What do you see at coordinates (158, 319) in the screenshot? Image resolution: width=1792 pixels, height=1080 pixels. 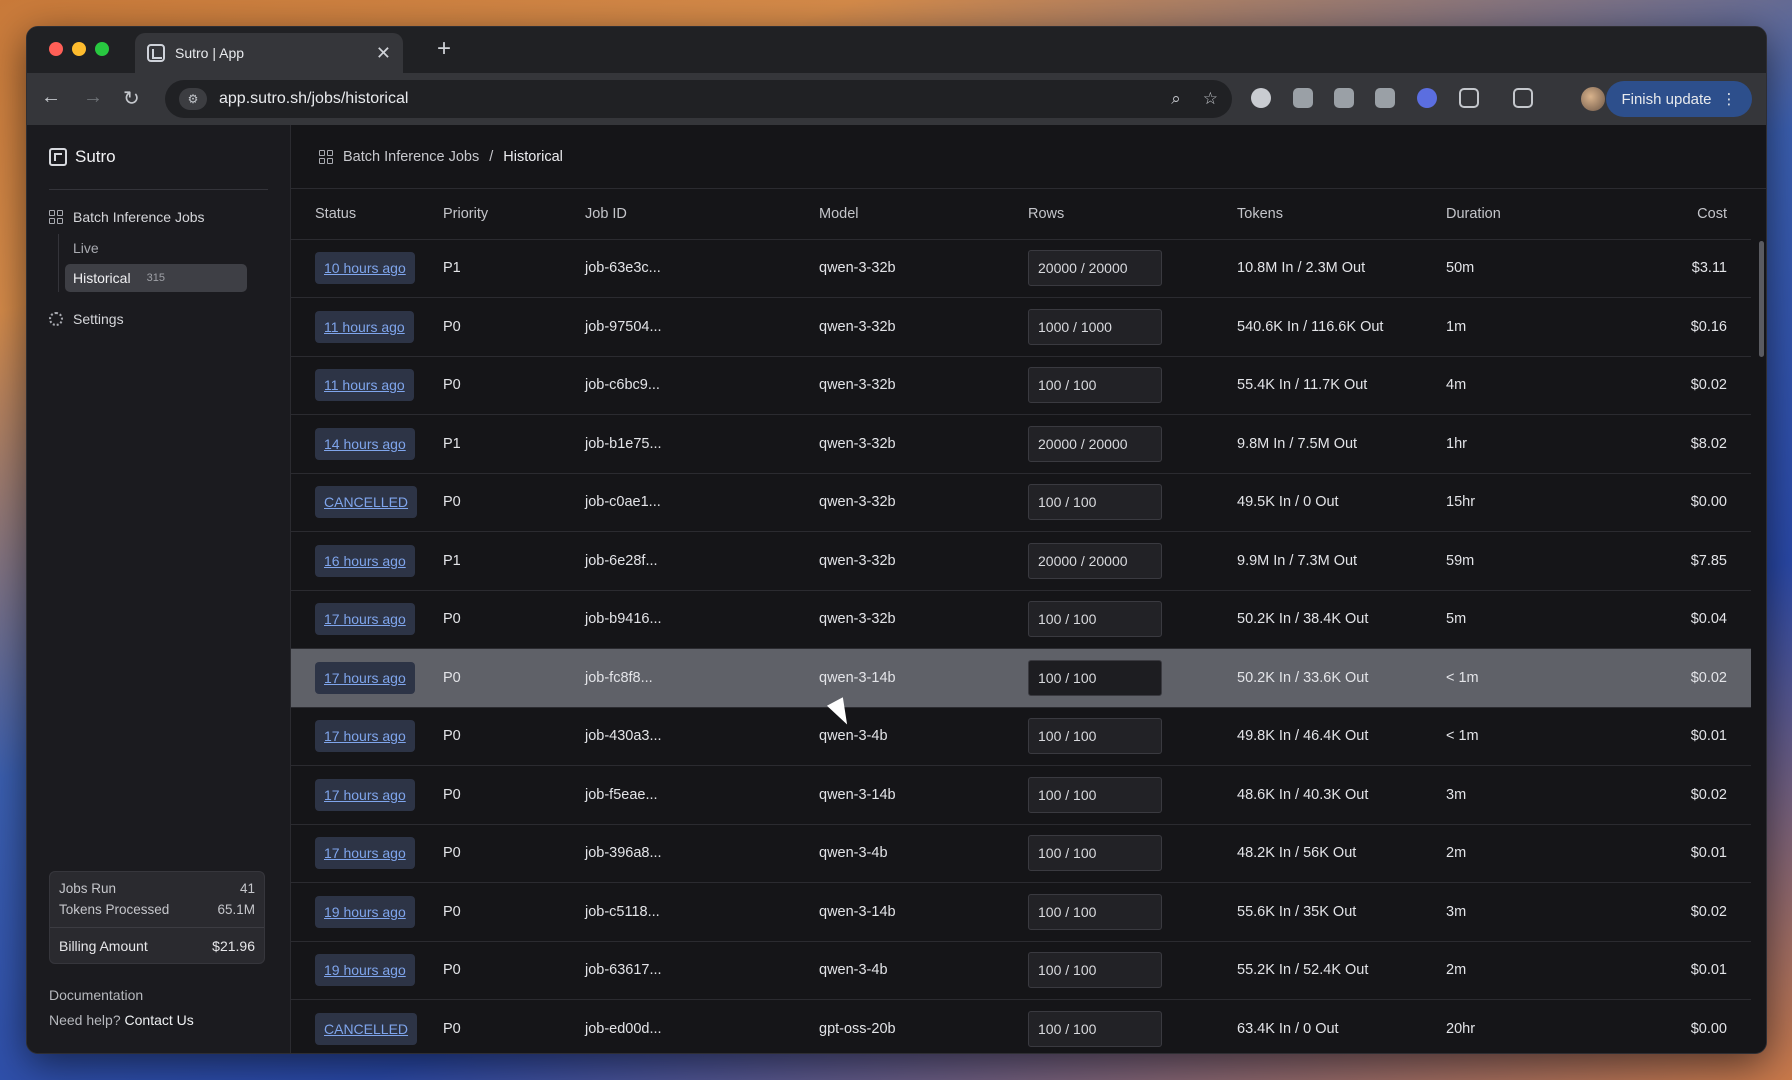 I see `sidebar-item-settings: Settings` at bounding box center [158, 319].